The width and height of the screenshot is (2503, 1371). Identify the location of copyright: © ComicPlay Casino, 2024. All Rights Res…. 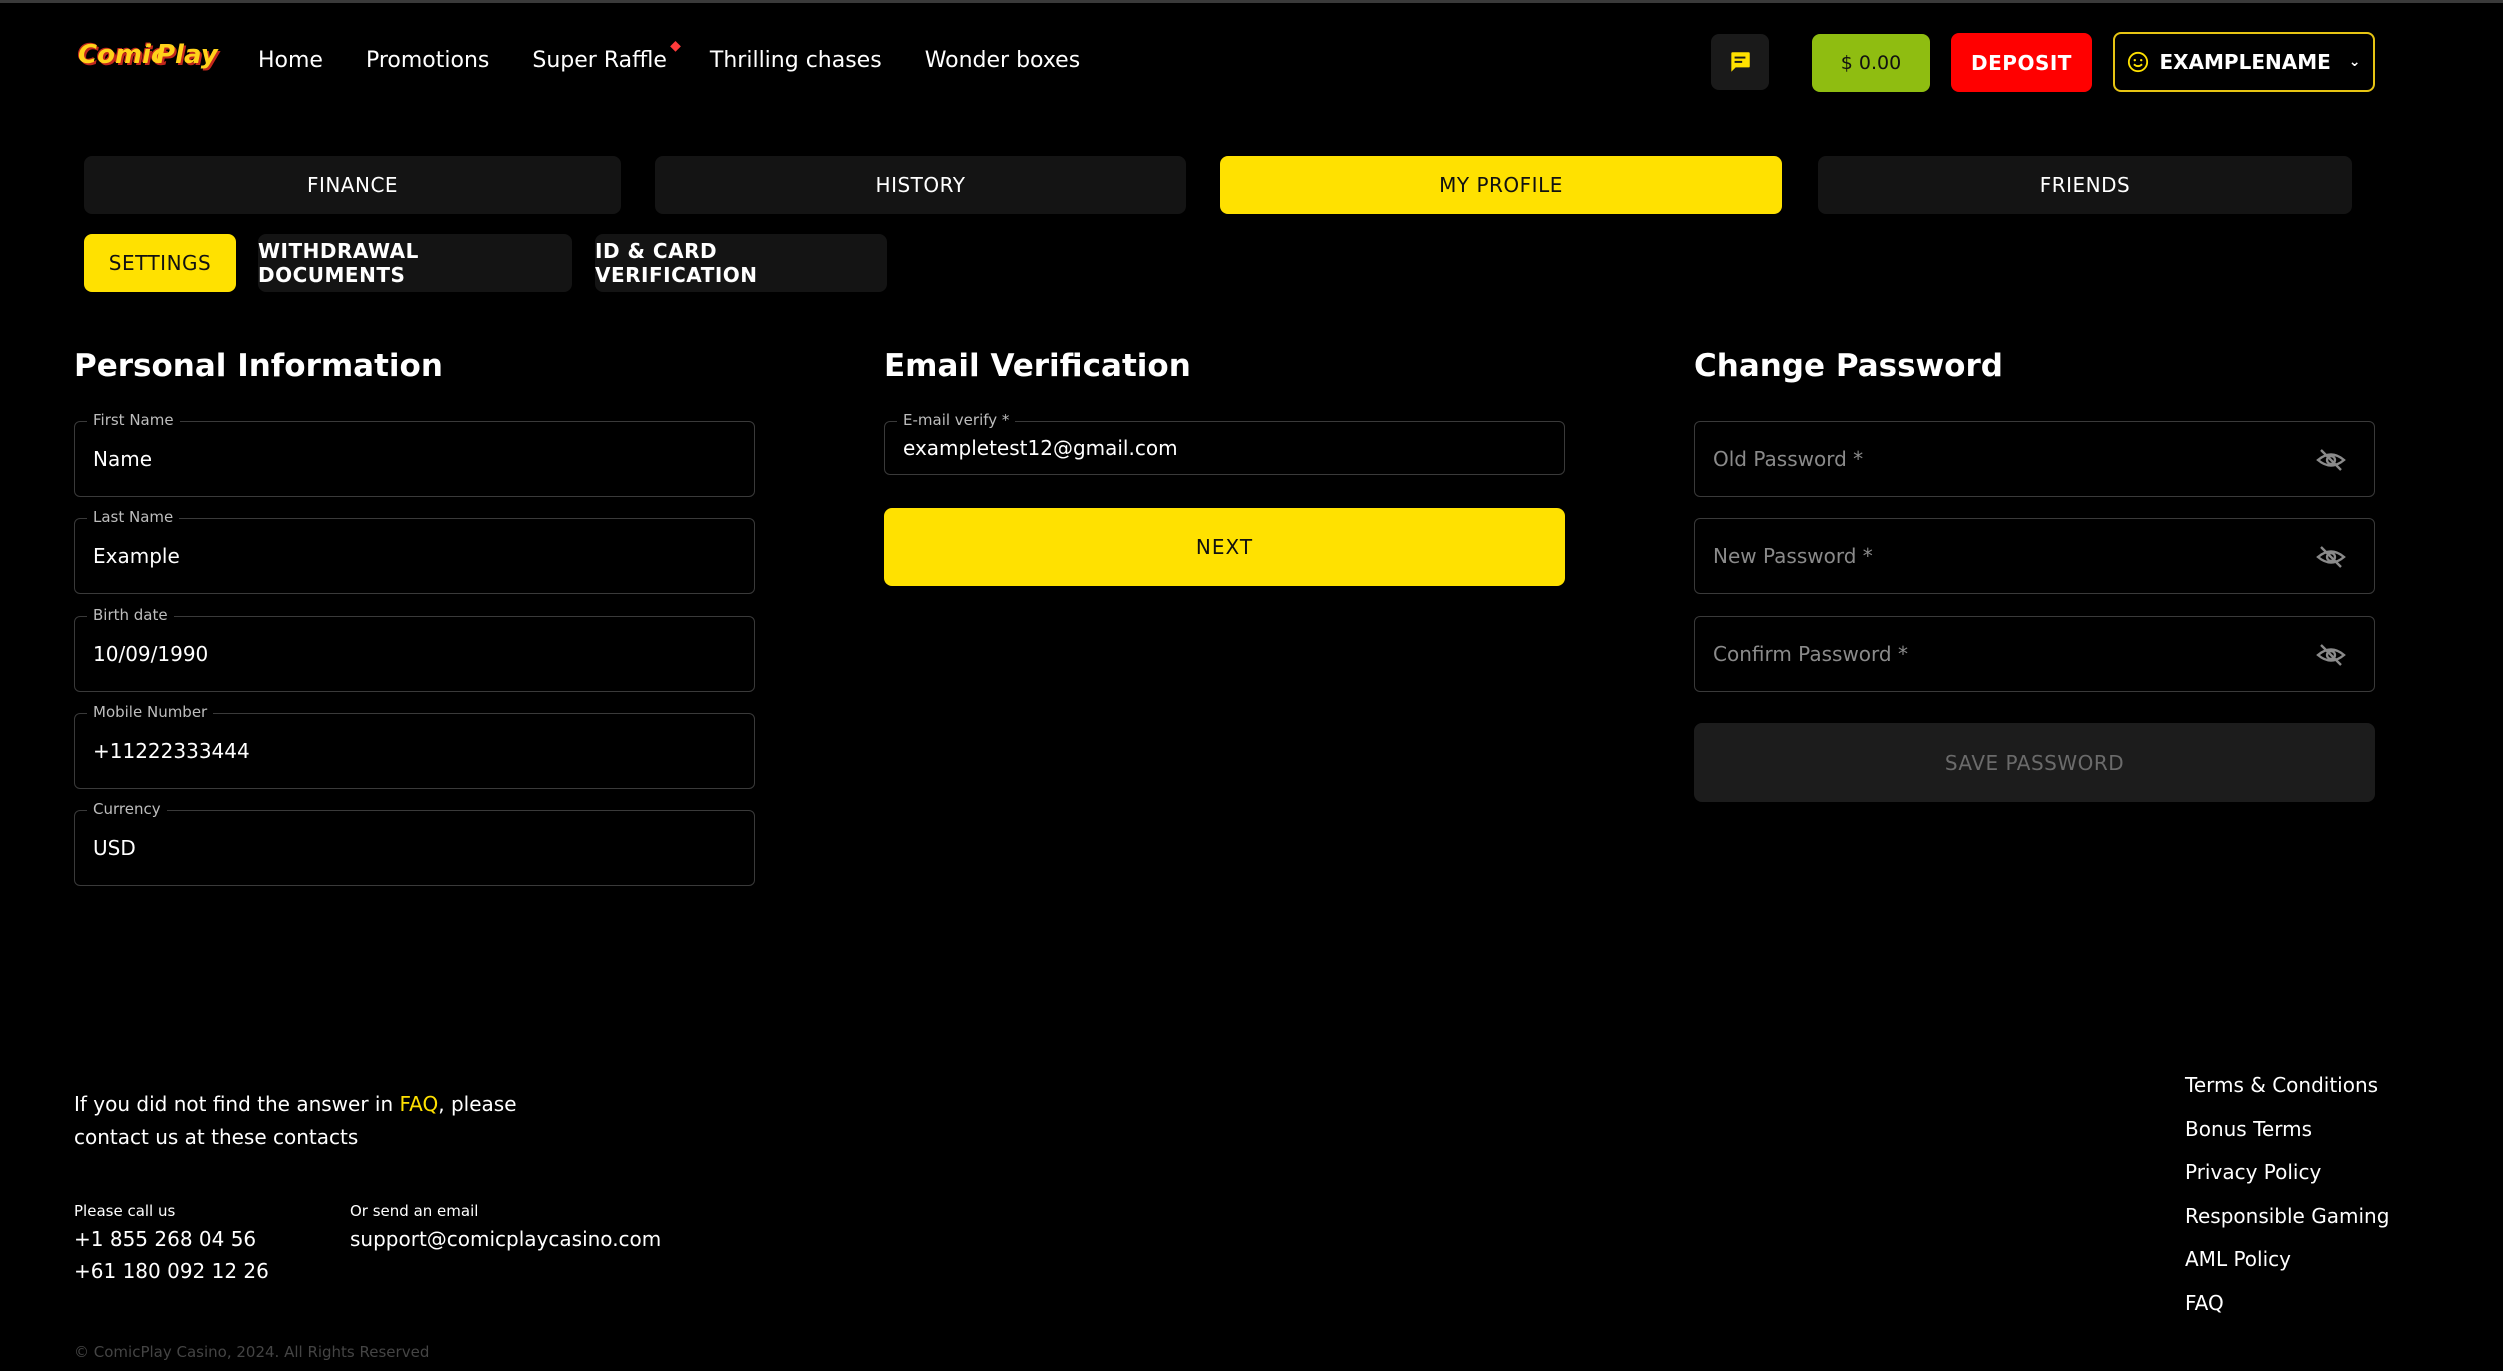
(252, 1352).